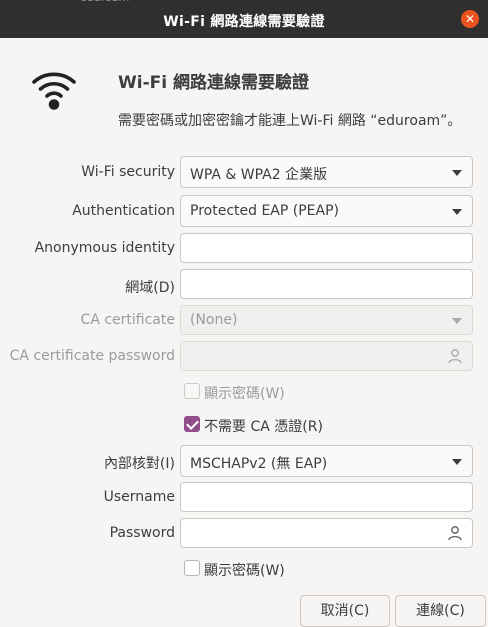 This screenshot has height=627, width=488. What do you see at coordinates (139, 464) in the screenshot?
I see `inner-auth-label: 內部核對(I)` at bounding box center [139, 464].